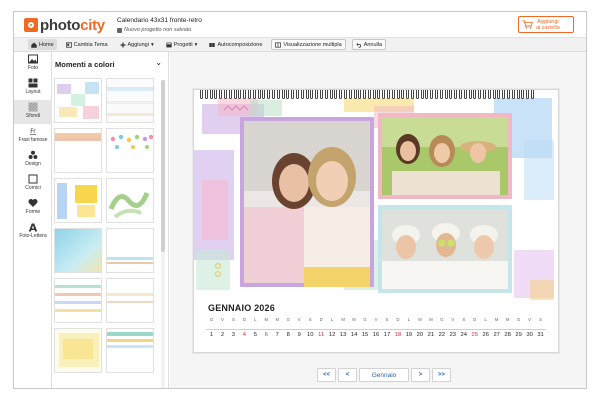 The height and width of the screenshot is (400, 600). I want to click on save-status: Nuovo progetto non salvato, so click(154, 30).